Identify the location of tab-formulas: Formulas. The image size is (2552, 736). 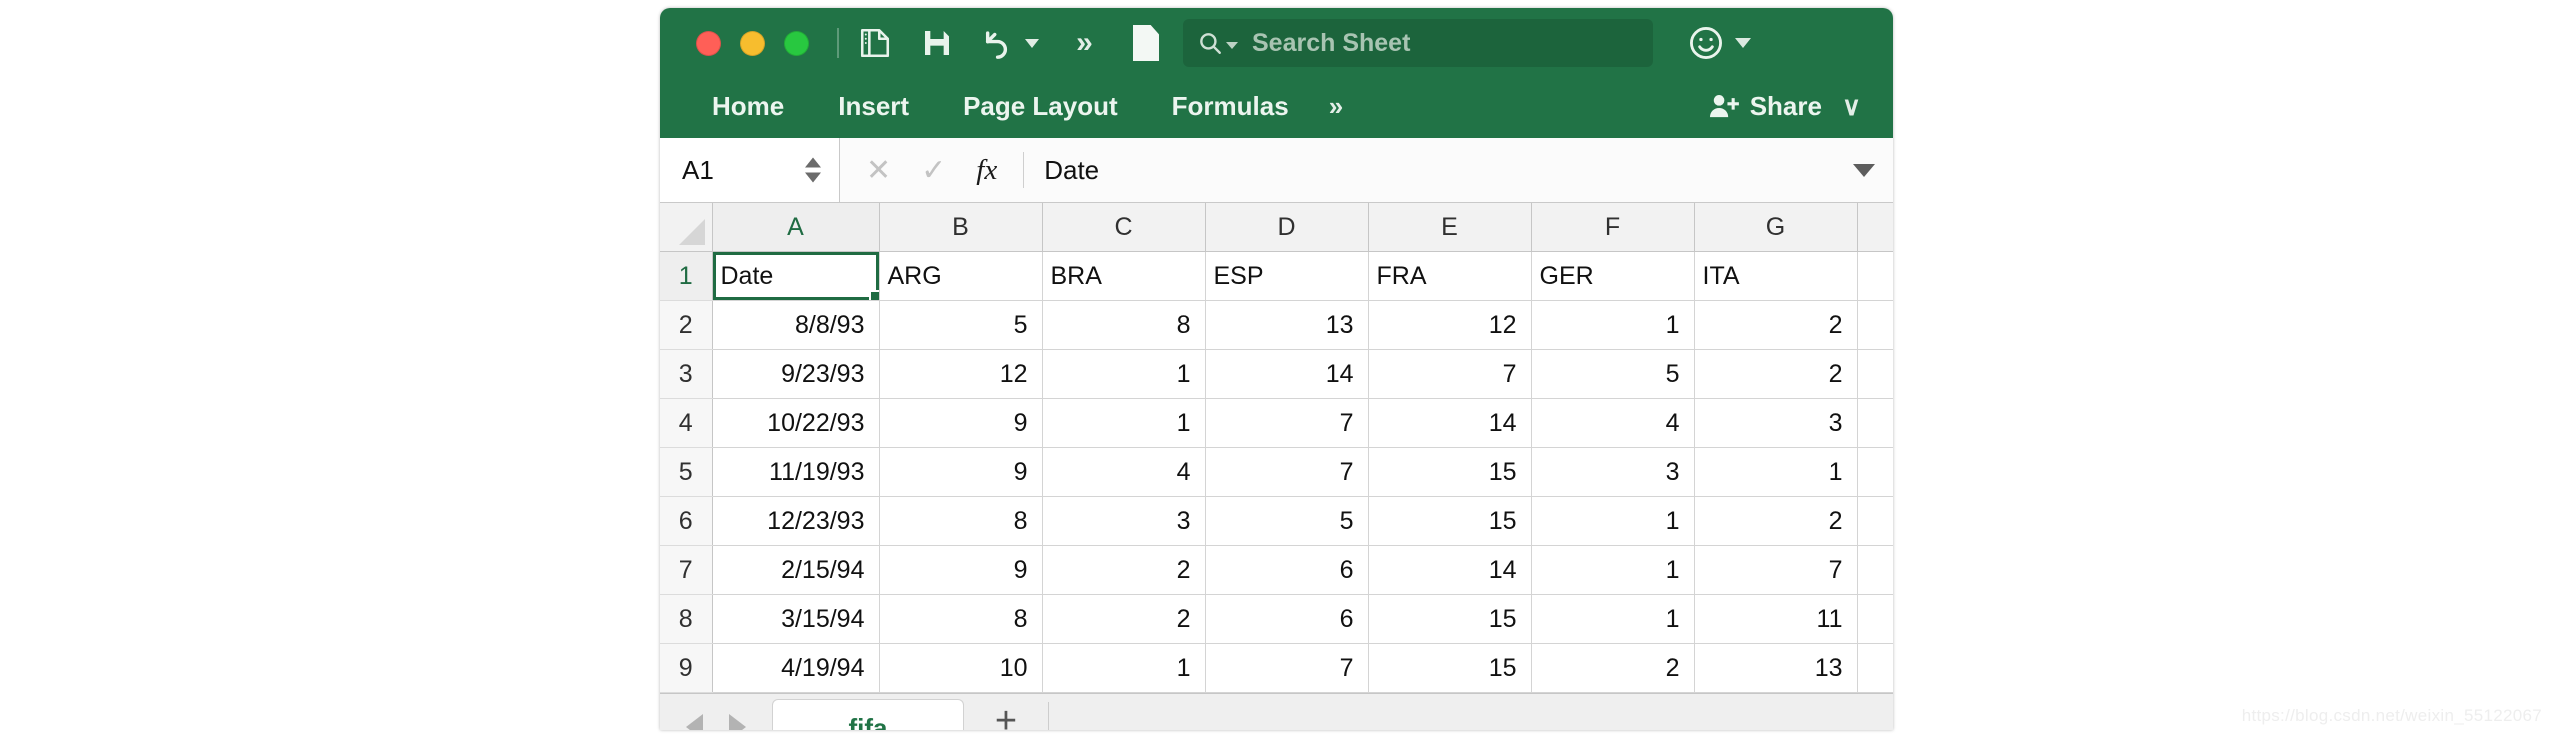
(1230, 106).